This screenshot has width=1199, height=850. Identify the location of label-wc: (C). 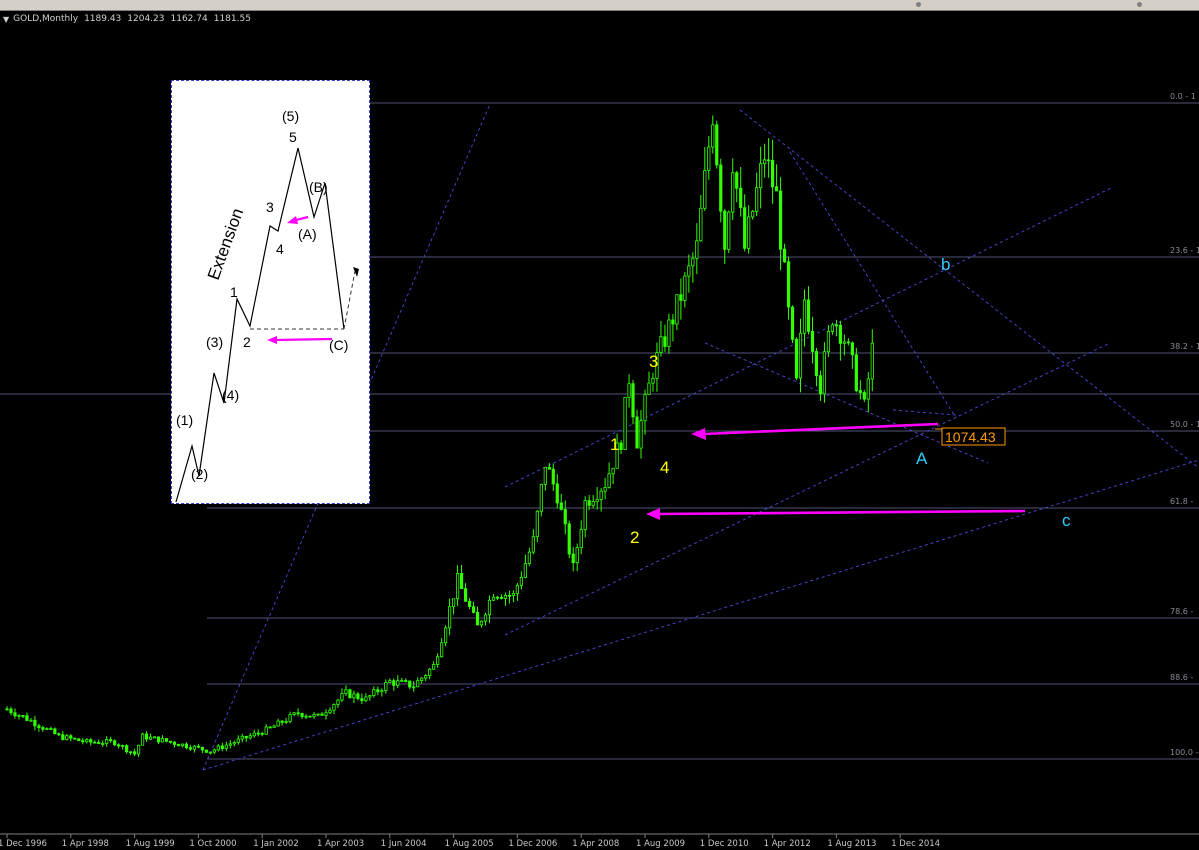
(338, 345).